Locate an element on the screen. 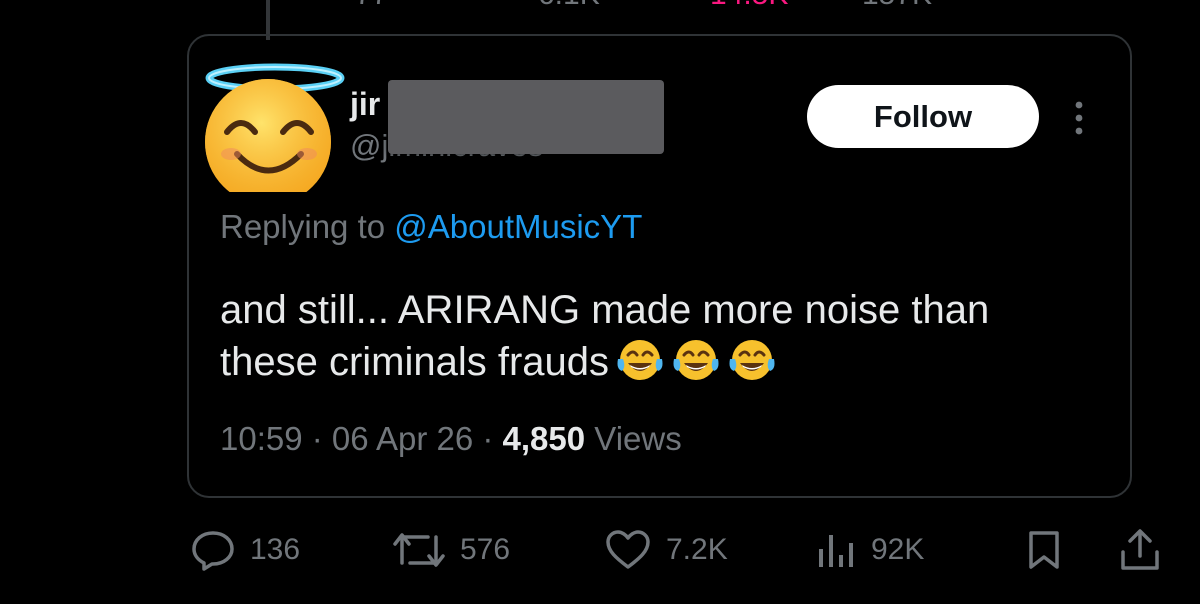 This screenshot has width=1200, height=604. replying-prefix: Replying to is located at coordinates (307, 226).